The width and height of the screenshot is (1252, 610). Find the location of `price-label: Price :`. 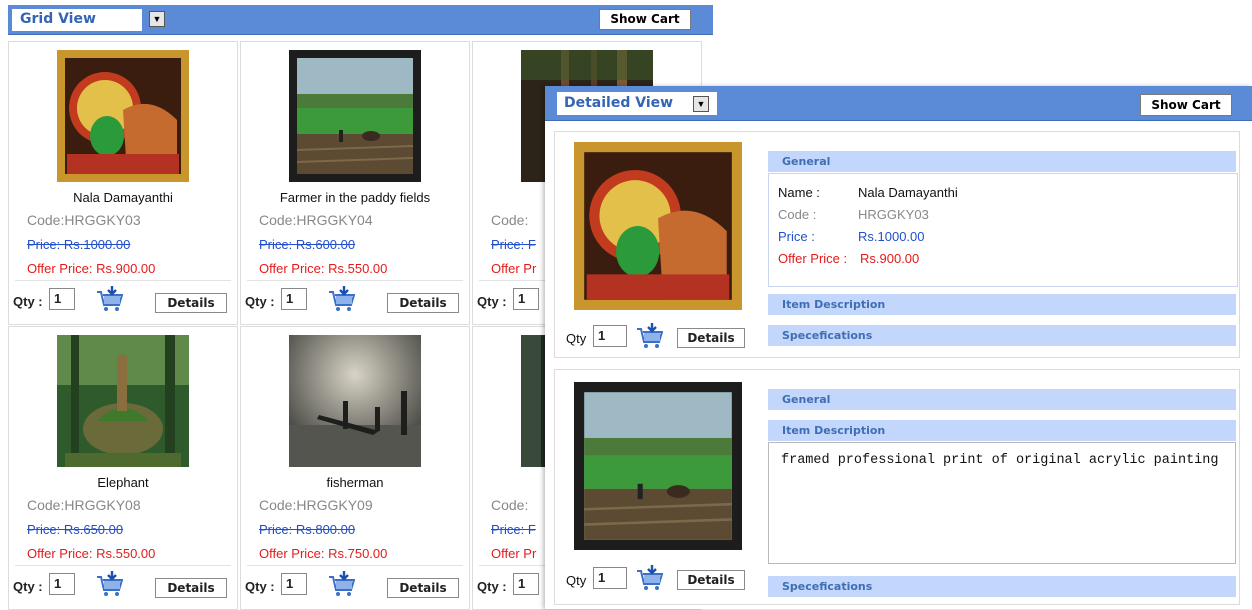

price-label: Price : is located at coordinates (796, 236).